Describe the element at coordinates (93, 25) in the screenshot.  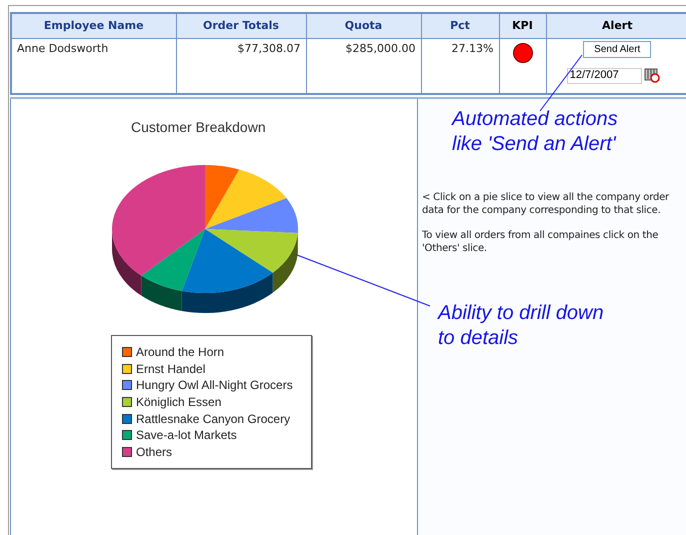
I see `column-header: Employee Name` at that location.